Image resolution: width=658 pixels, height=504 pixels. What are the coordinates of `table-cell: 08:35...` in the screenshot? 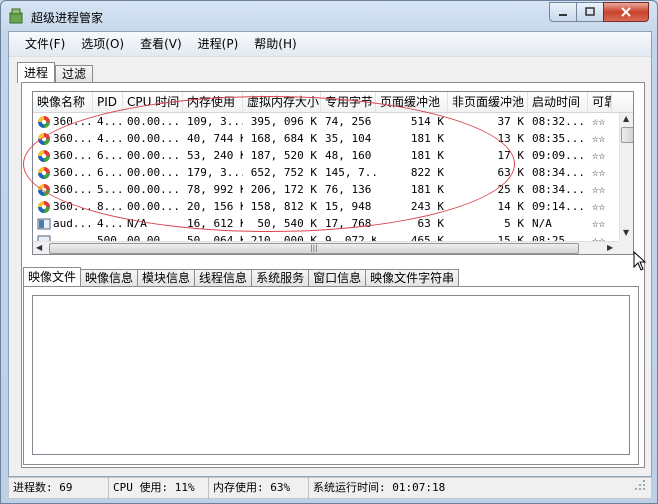 It's located at (558, 138).